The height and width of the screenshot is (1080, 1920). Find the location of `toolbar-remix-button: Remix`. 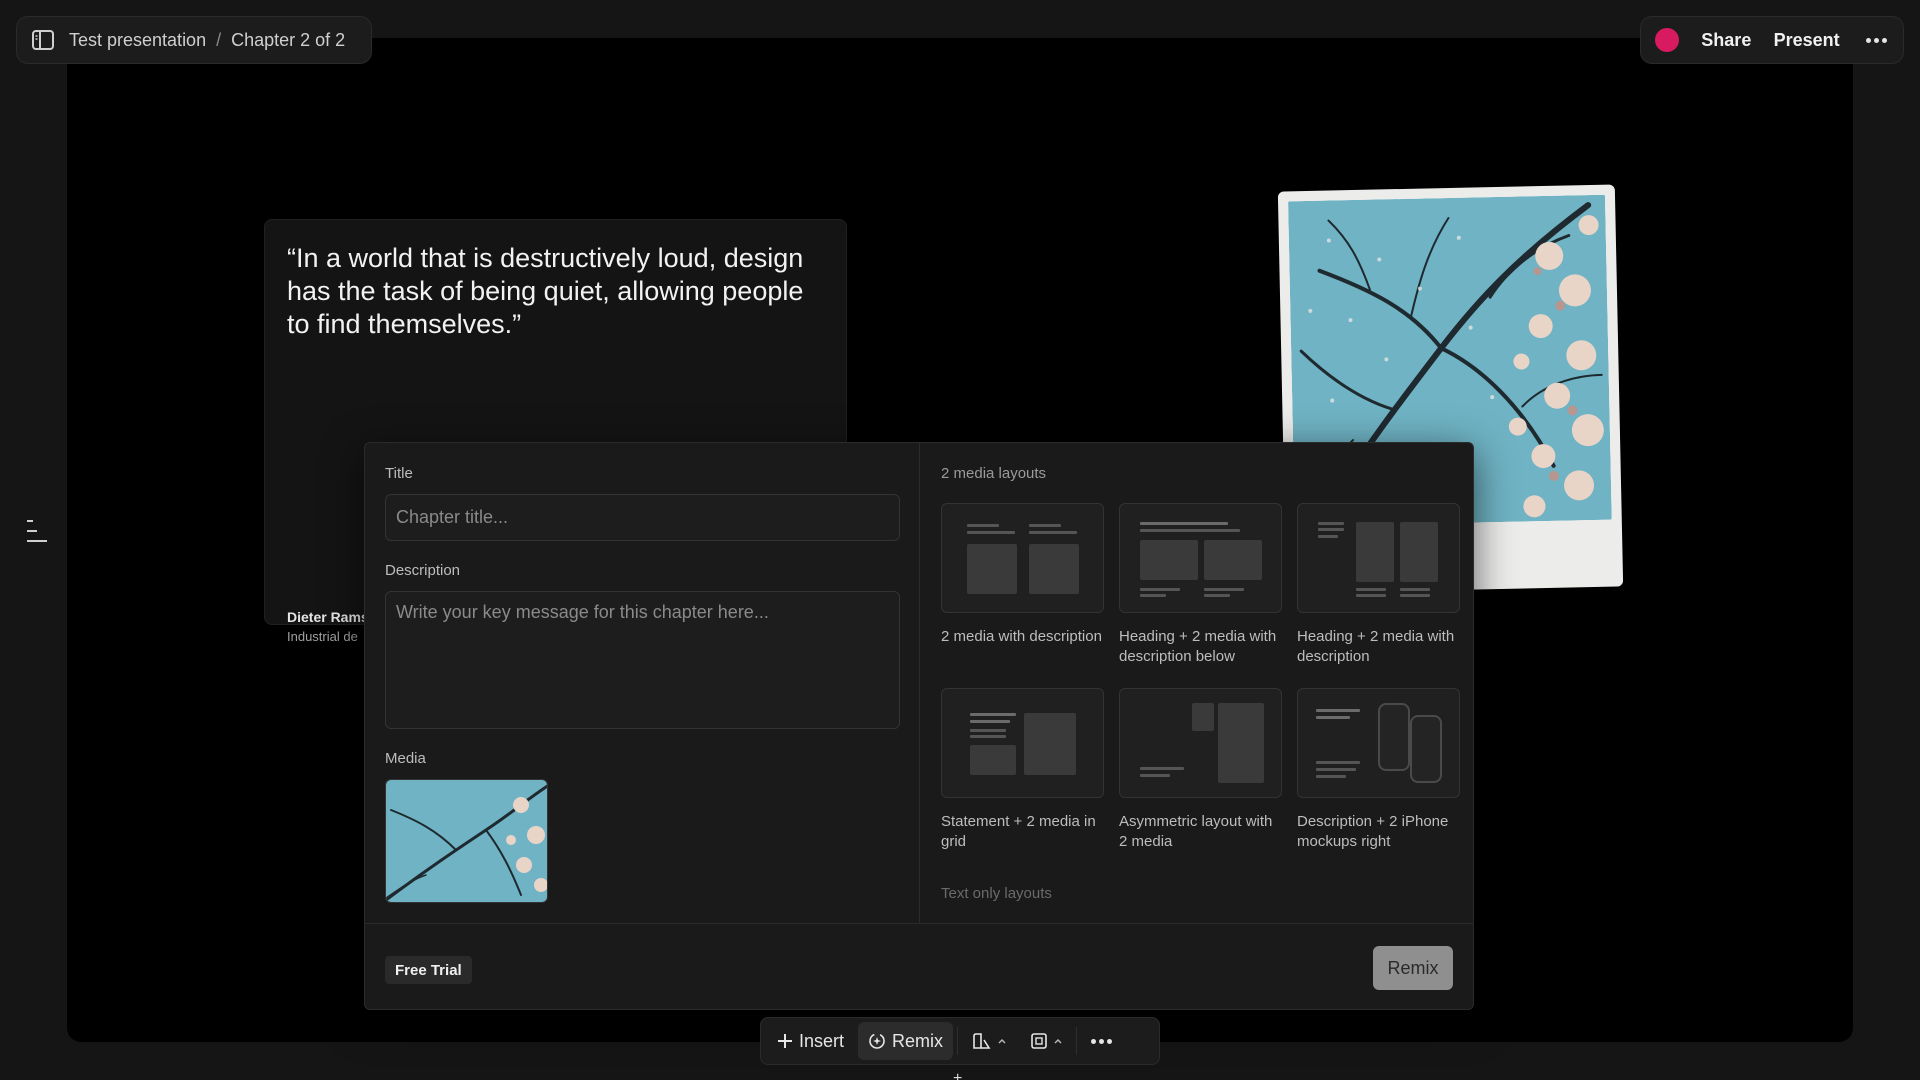

toolbar-remix-button: Remix is located at coordinates (906, 1041).